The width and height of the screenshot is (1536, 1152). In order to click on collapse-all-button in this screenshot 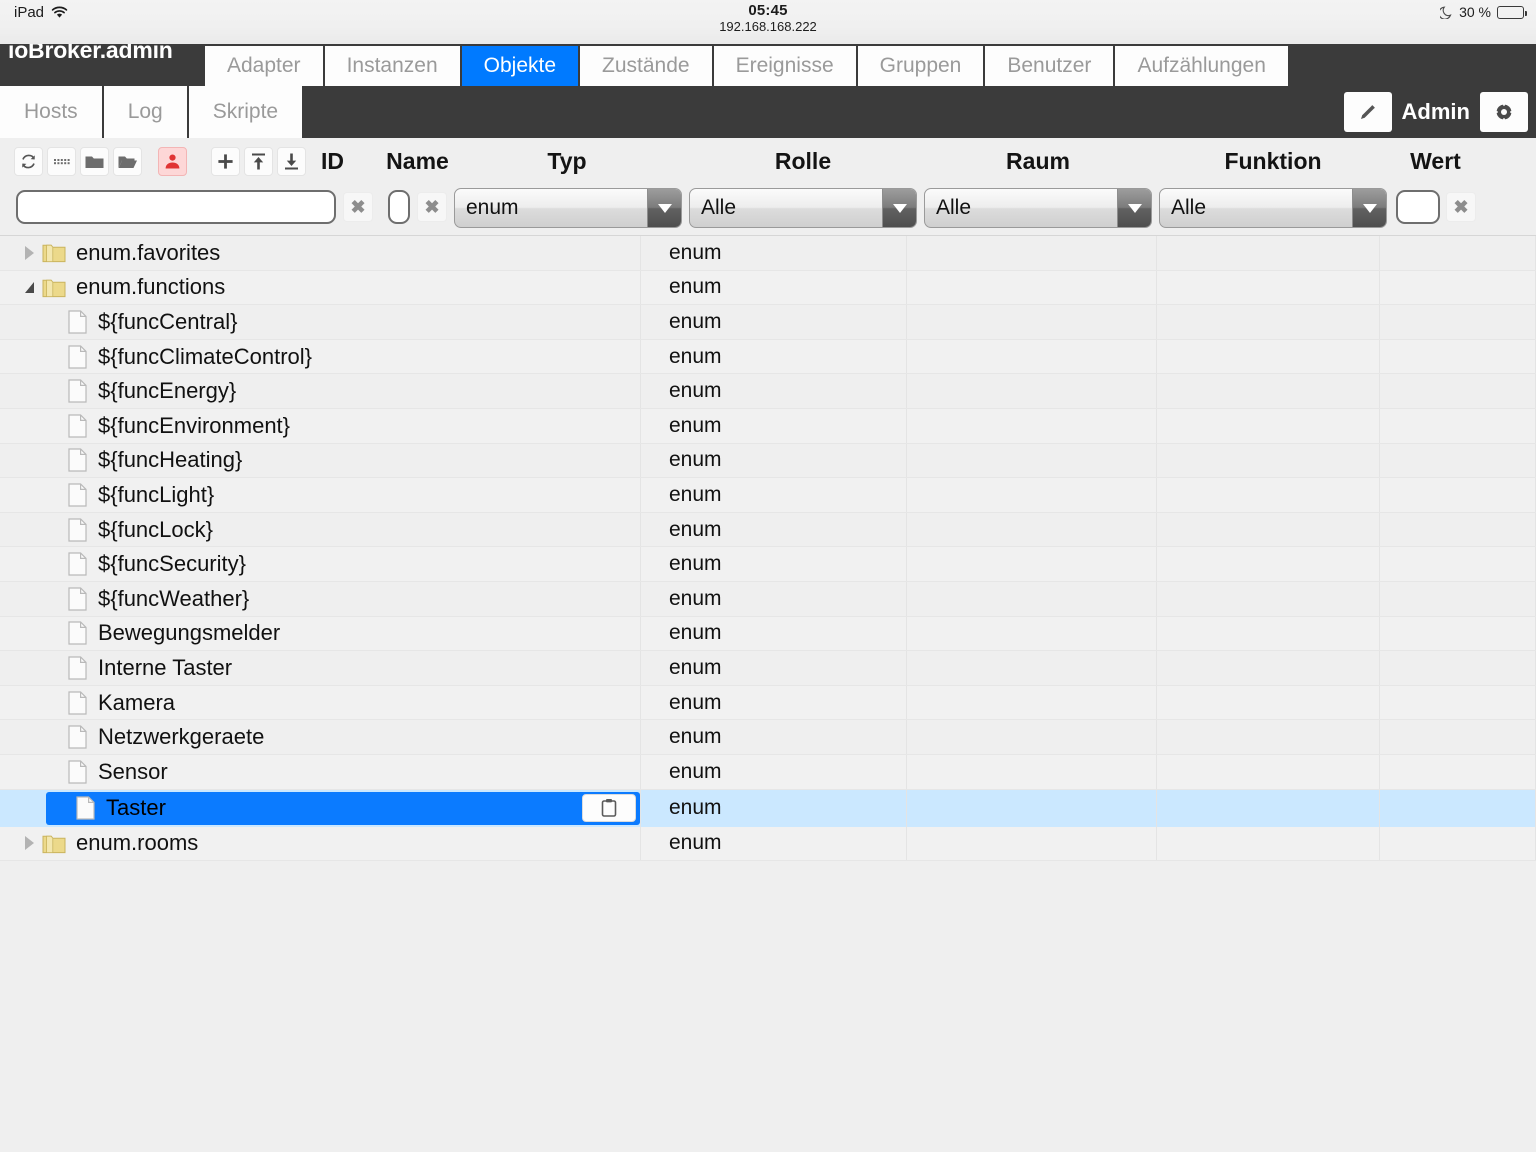, I will do `click(94, 161)`.